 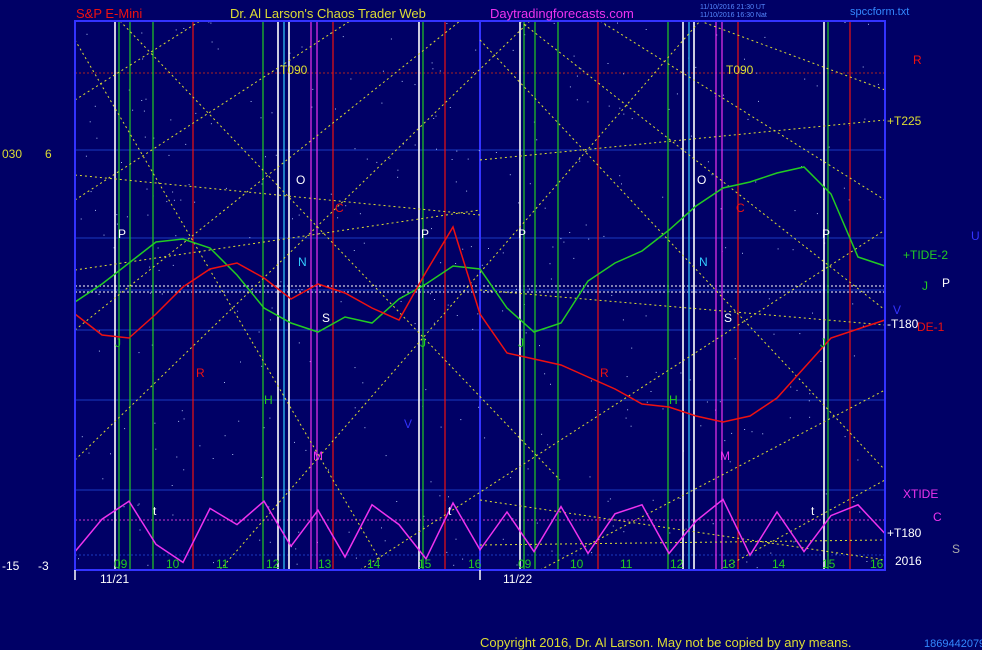 What do you see at coordinates (302, 262) in the screenshot?
I see `marker-n: N` at bounding box center [302, 262].